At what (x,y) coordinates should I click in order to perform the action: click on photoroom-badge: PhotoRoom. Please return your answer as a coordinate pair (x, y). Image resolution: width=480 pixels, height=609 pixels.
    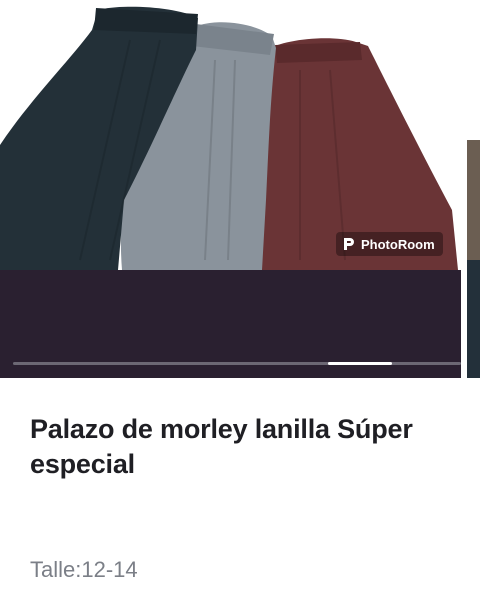
    Looking at the image, I should click on (389, 244).